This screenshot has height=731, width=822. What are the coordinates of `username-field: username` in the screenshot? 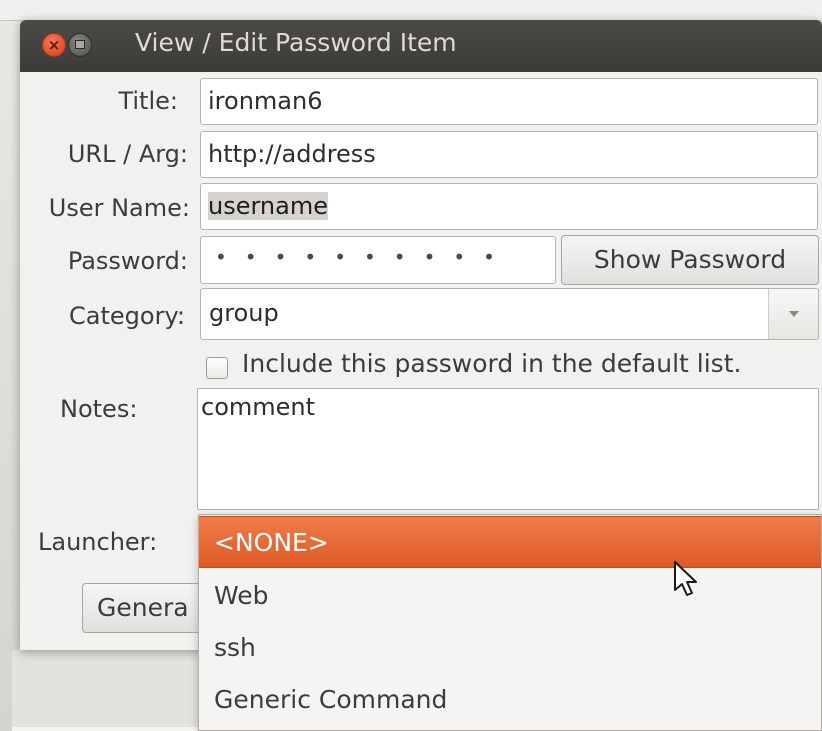 It's located at (509, 206).